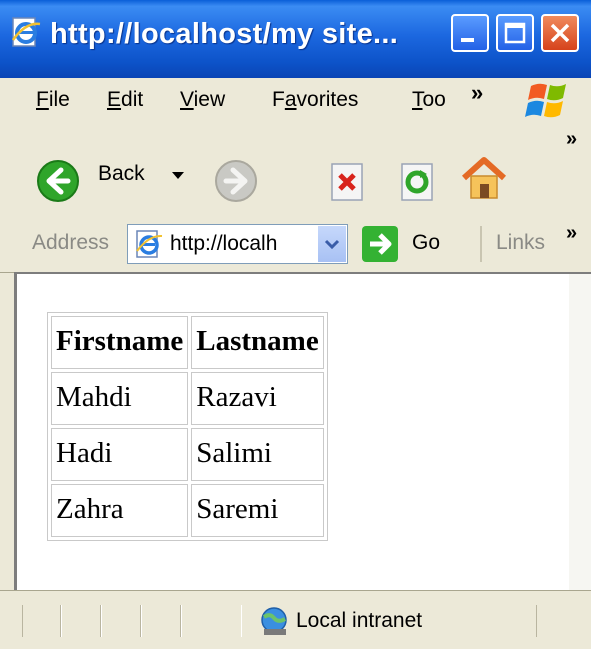 The width and height of the screenshot is (591, 649). I want to click on windows-logo-icon, so click(545, 100).